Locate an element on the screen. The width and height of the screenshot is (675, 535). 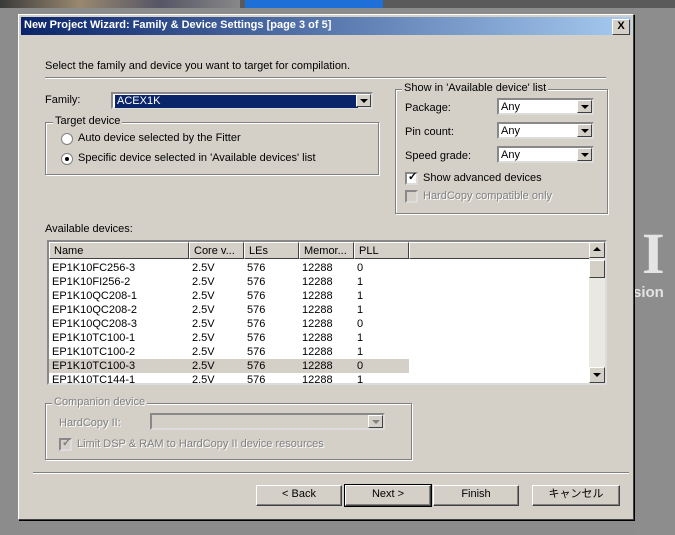
table-row: EP1K10FC256-3 2.5V 576 12288 0 is located at coordinates (229, 268).